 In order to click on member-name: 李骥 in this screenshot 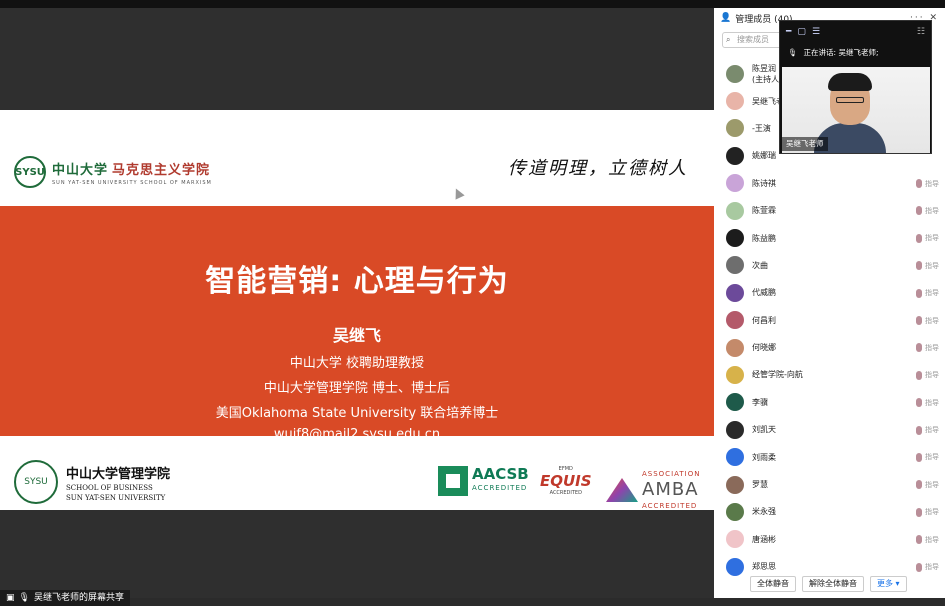, I will do `click(760, 402)`.